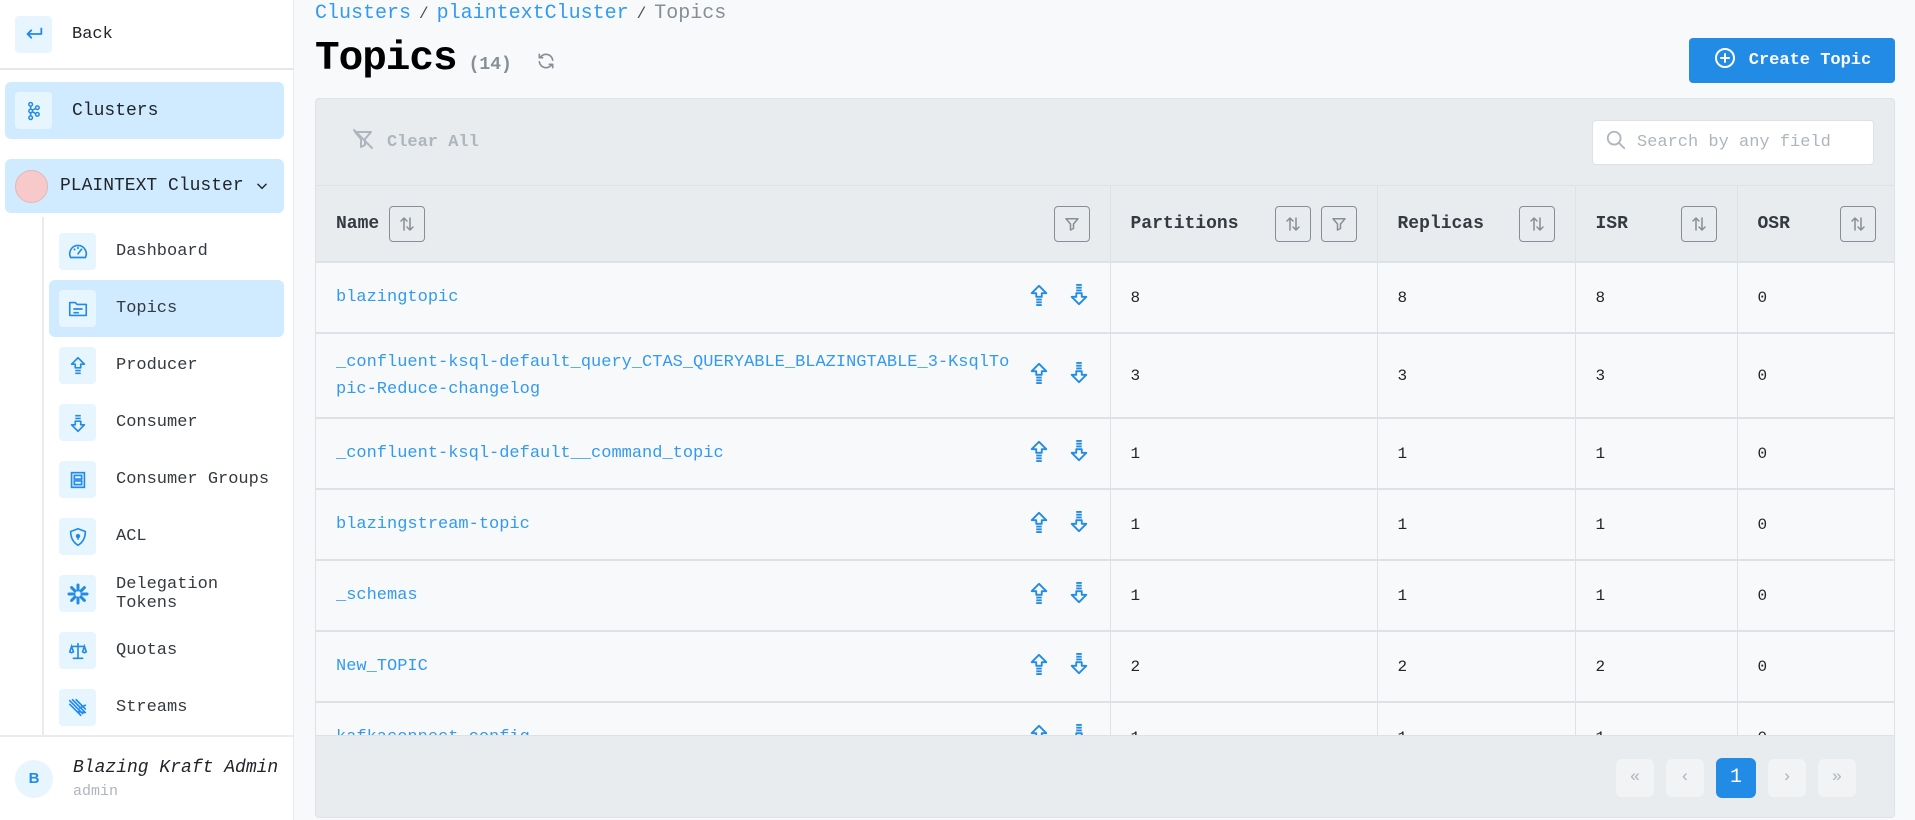  I want to click on prev-page-button: ‹, so click(1685, 777).